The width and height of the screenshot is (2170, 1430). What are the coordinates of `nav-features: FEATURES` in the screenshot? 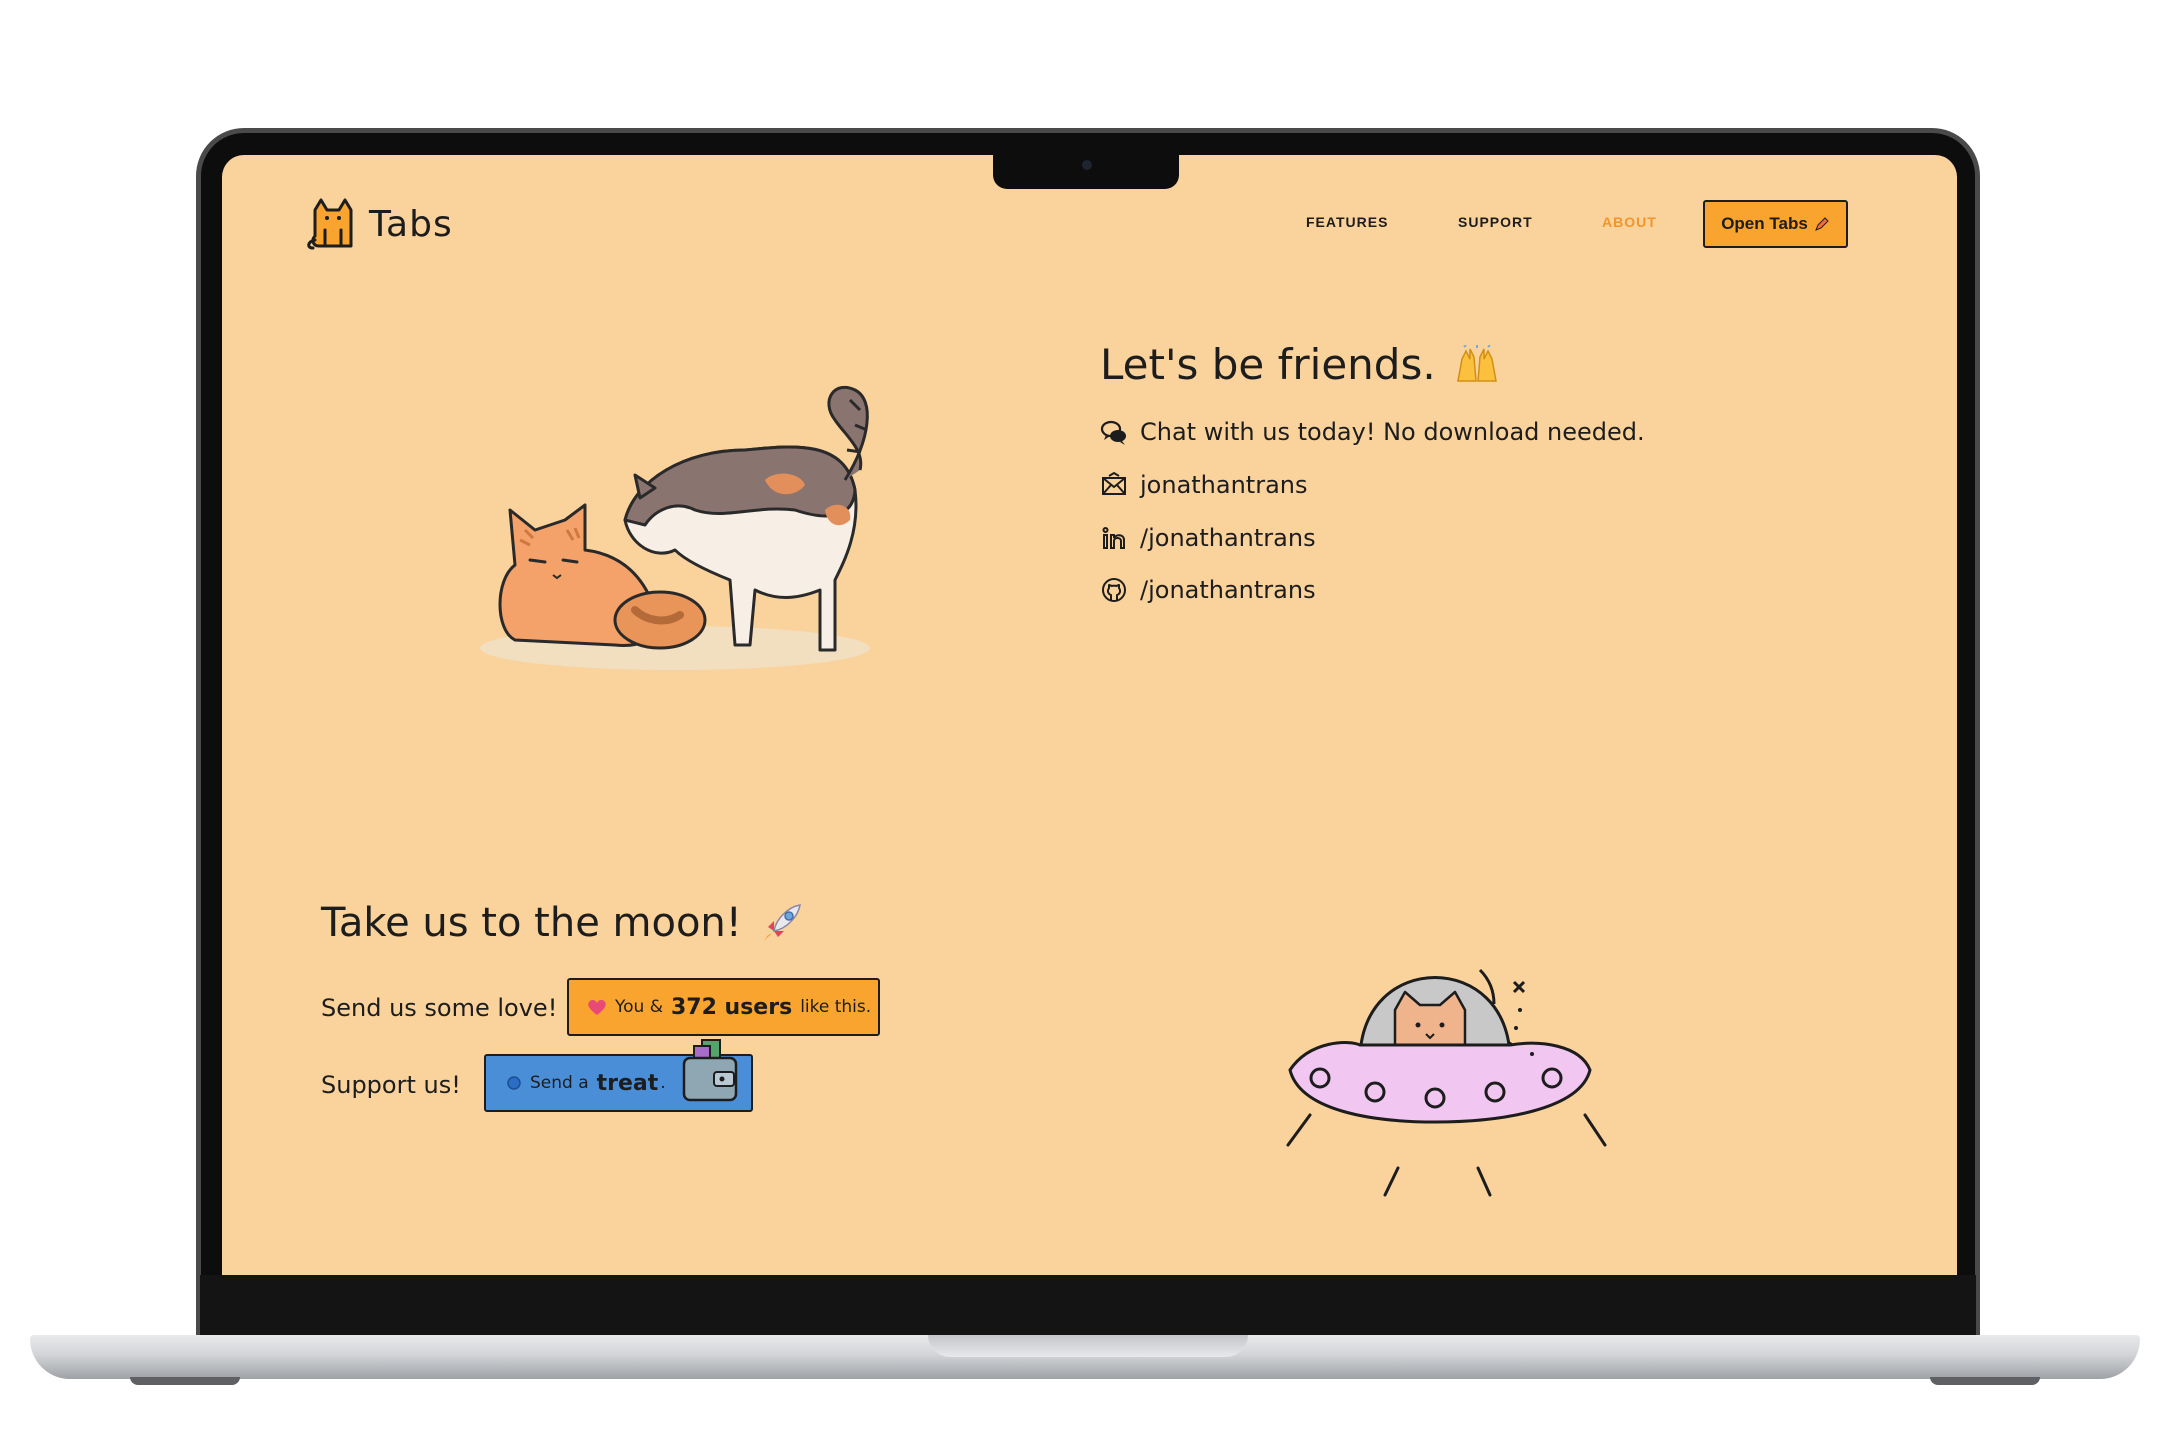 It's located at (1347, 222).